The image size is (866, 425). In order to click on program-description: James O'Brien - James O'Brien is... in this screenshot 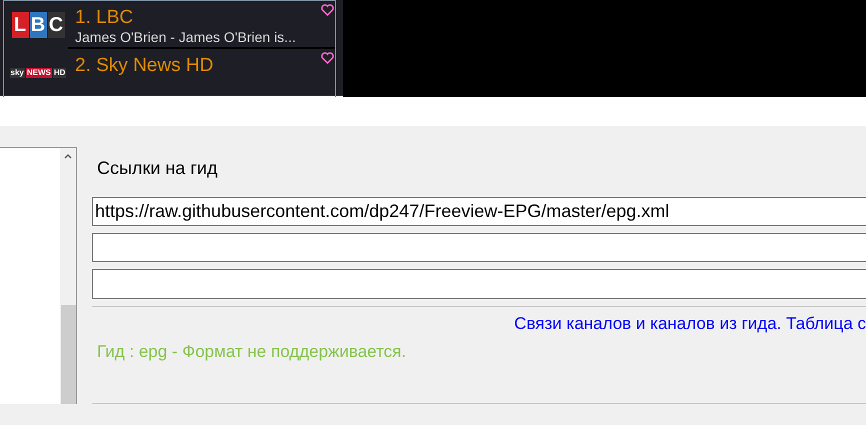, I will do `click(185, 37)`.